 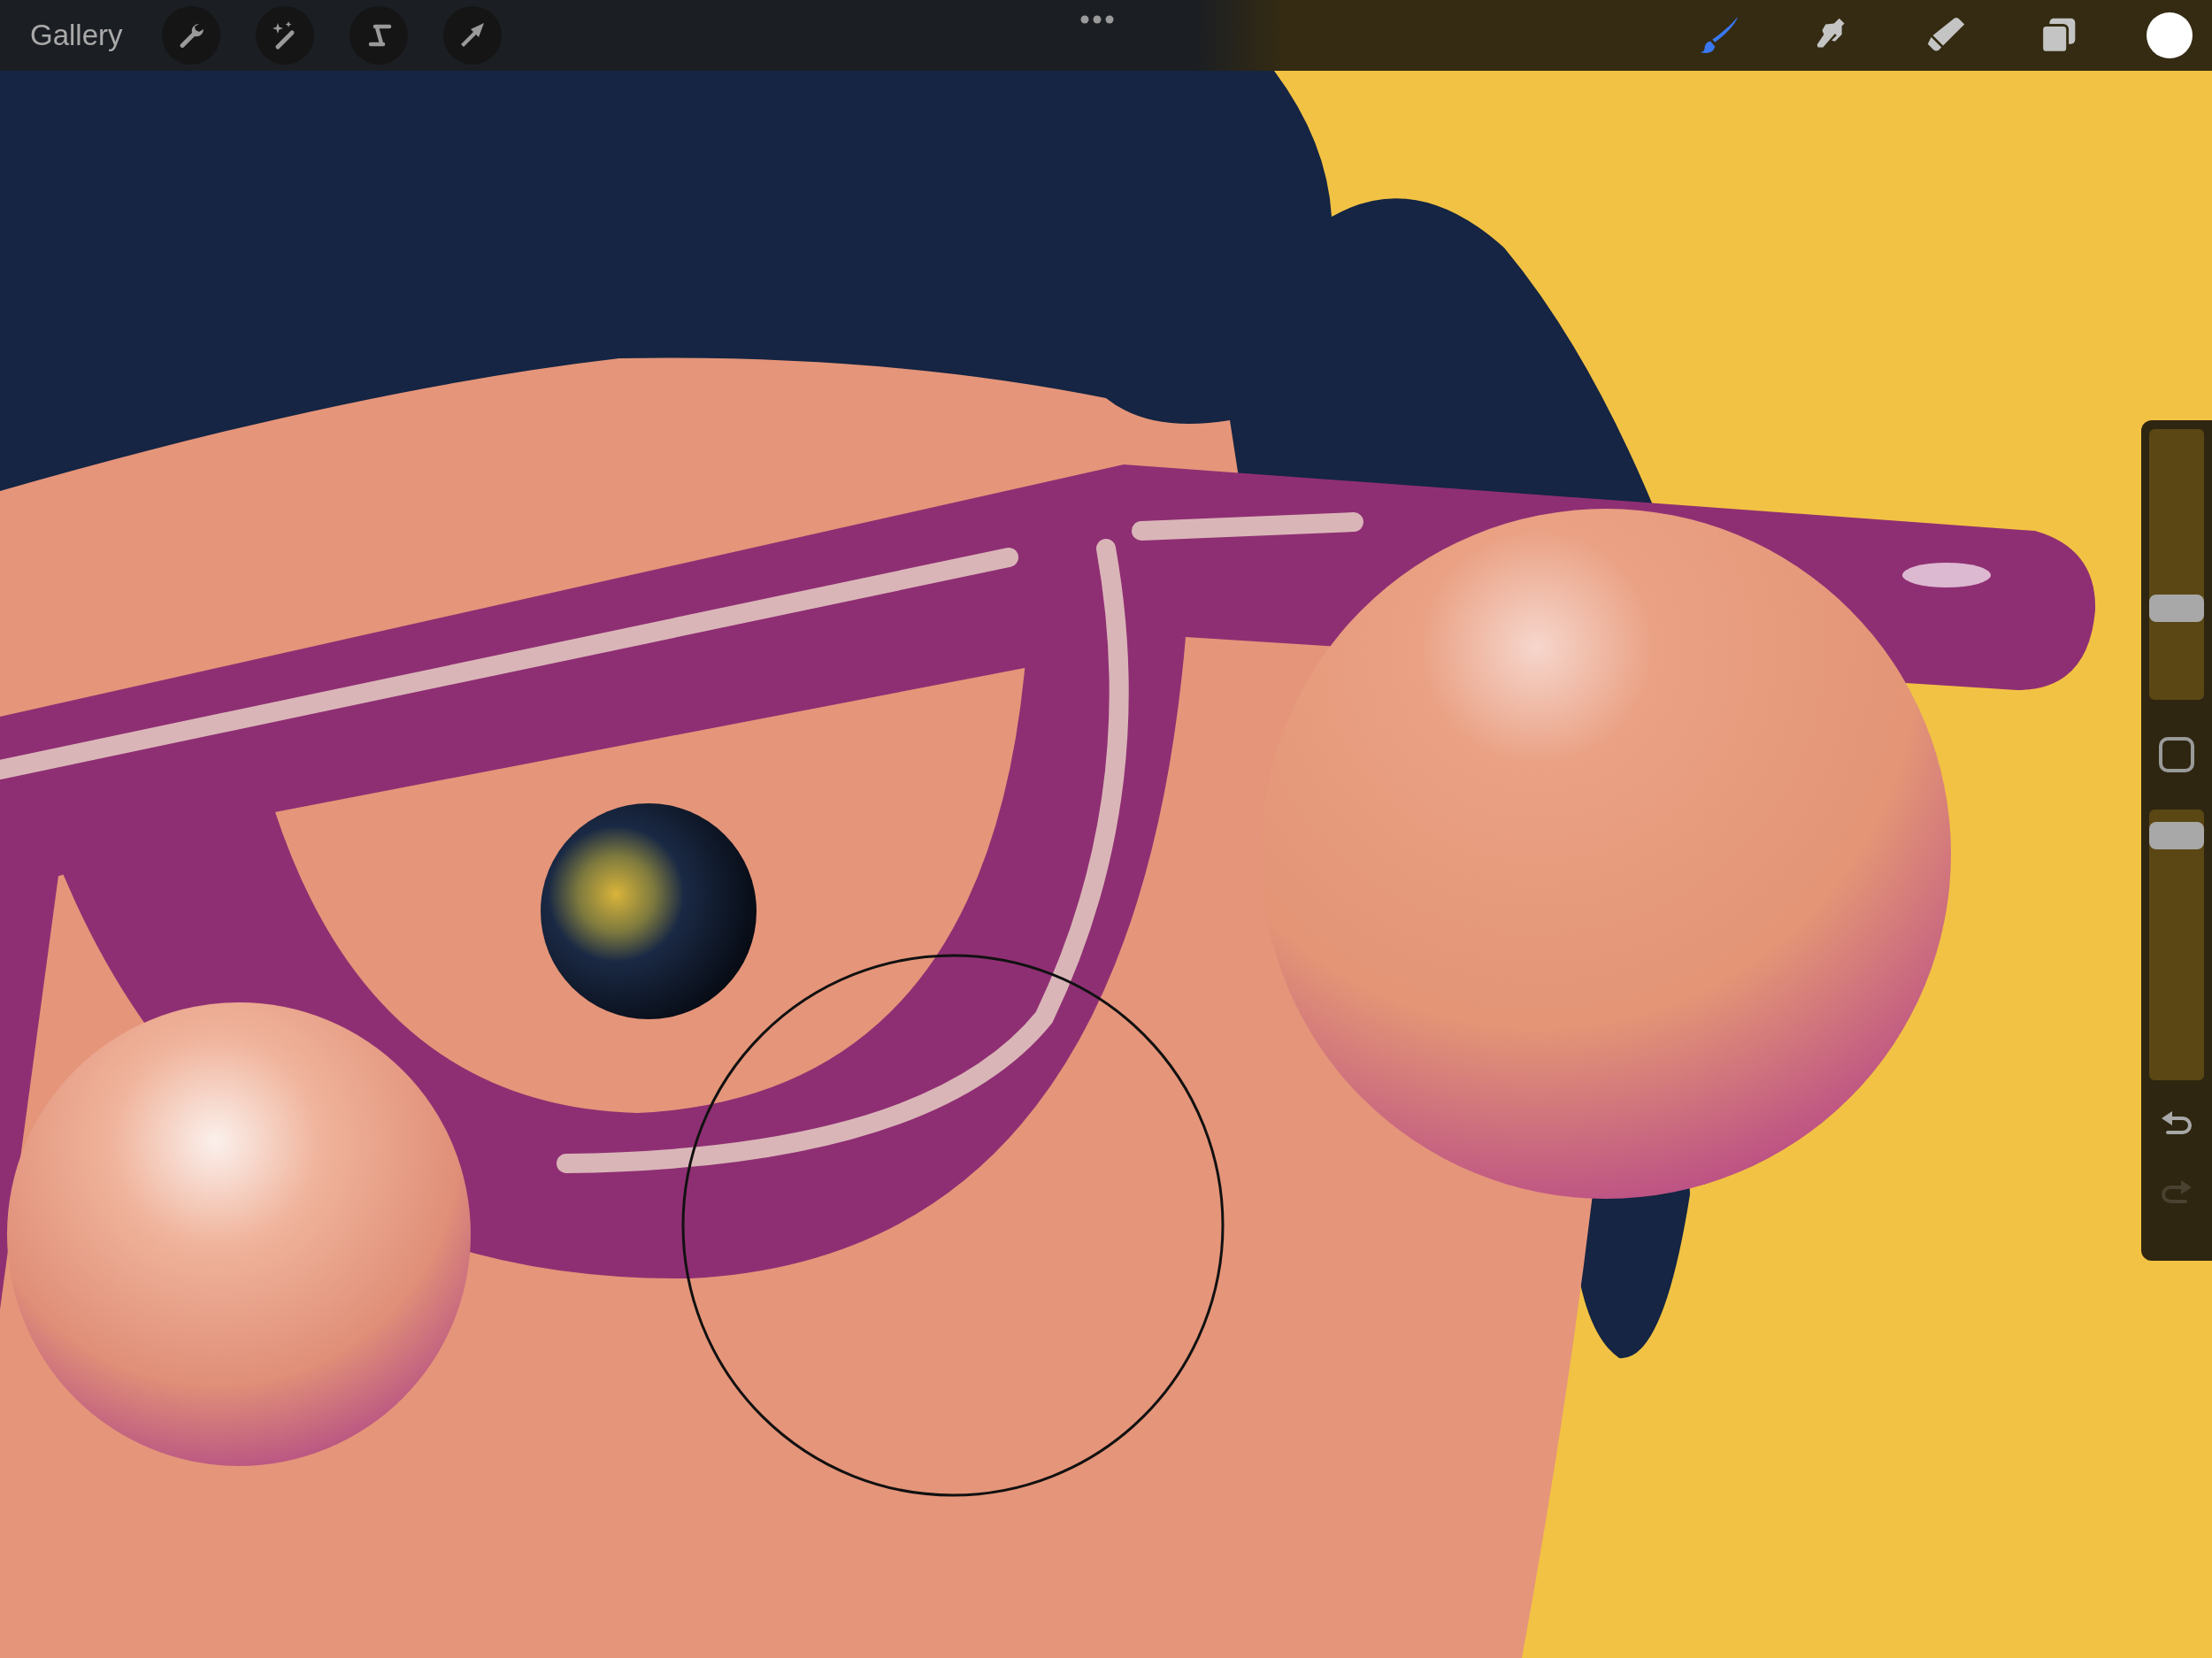 What do you see at coordinates (2177, 754) in the screenshot?
I see `modify-button` at bounding box center [2177, 754].